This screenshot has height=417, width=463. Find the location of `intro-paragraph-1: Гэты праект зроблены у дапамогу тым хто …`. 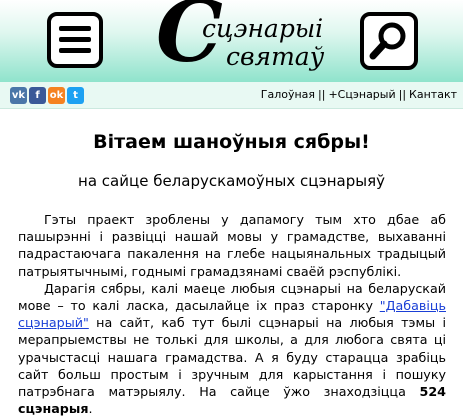

intro-paragraph-1: Гэты праект зроблены у дапамогу тым хто … is located at coordinates (232, 245).